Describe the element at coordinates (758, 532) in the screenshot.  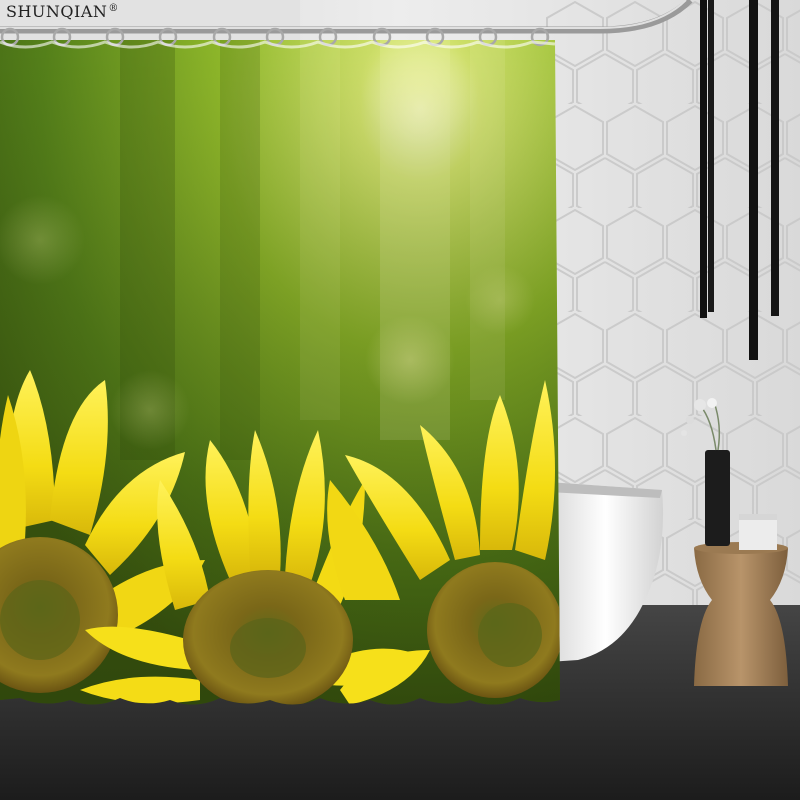
I see `white-box` at that location.